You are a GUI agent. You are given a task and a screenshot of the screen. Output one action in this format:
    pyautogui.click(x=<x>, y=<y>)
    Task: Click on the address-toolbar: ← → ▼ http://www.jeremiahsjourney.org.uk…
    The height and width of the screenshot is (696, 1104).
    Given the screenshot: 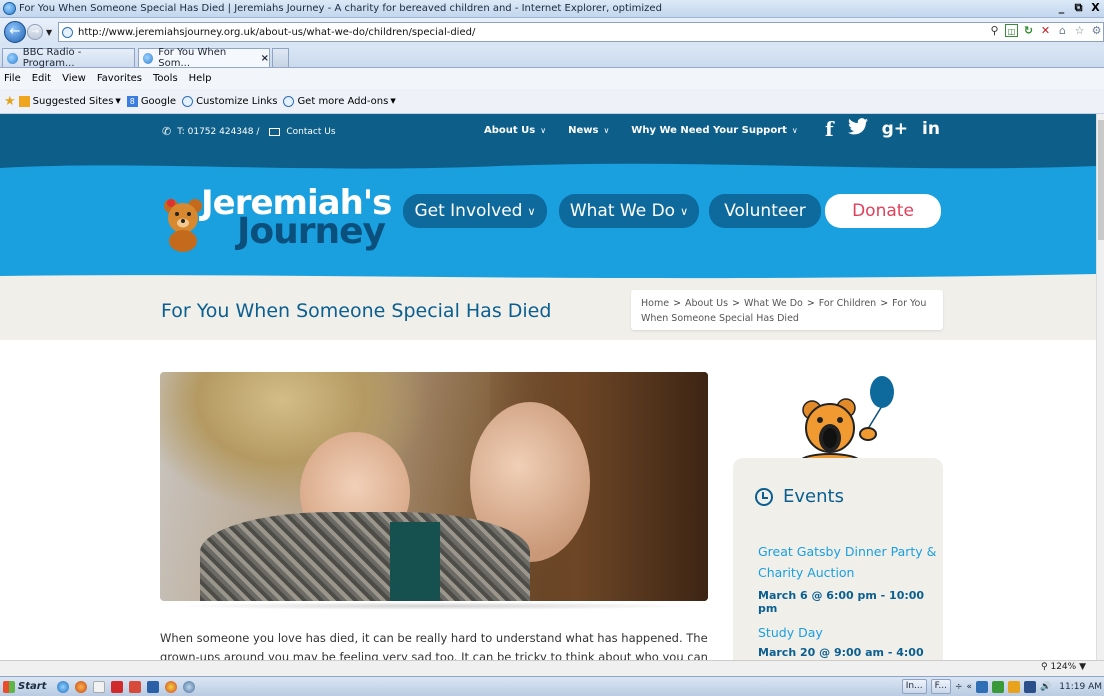 What is the action you would take?
    pyautogui.click(x=552, y=32)
    